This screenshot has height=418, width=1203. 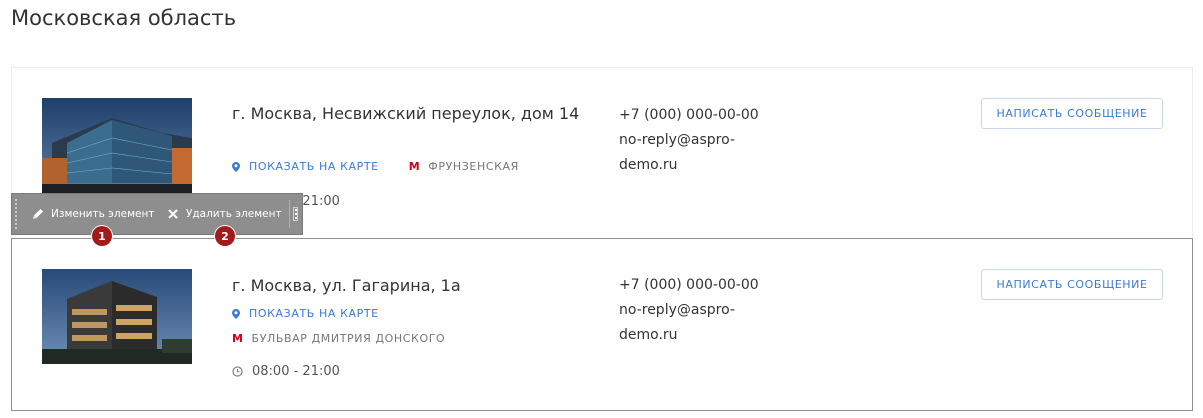 I want to click on hint-badge: 1, so click(x=102, y=236).